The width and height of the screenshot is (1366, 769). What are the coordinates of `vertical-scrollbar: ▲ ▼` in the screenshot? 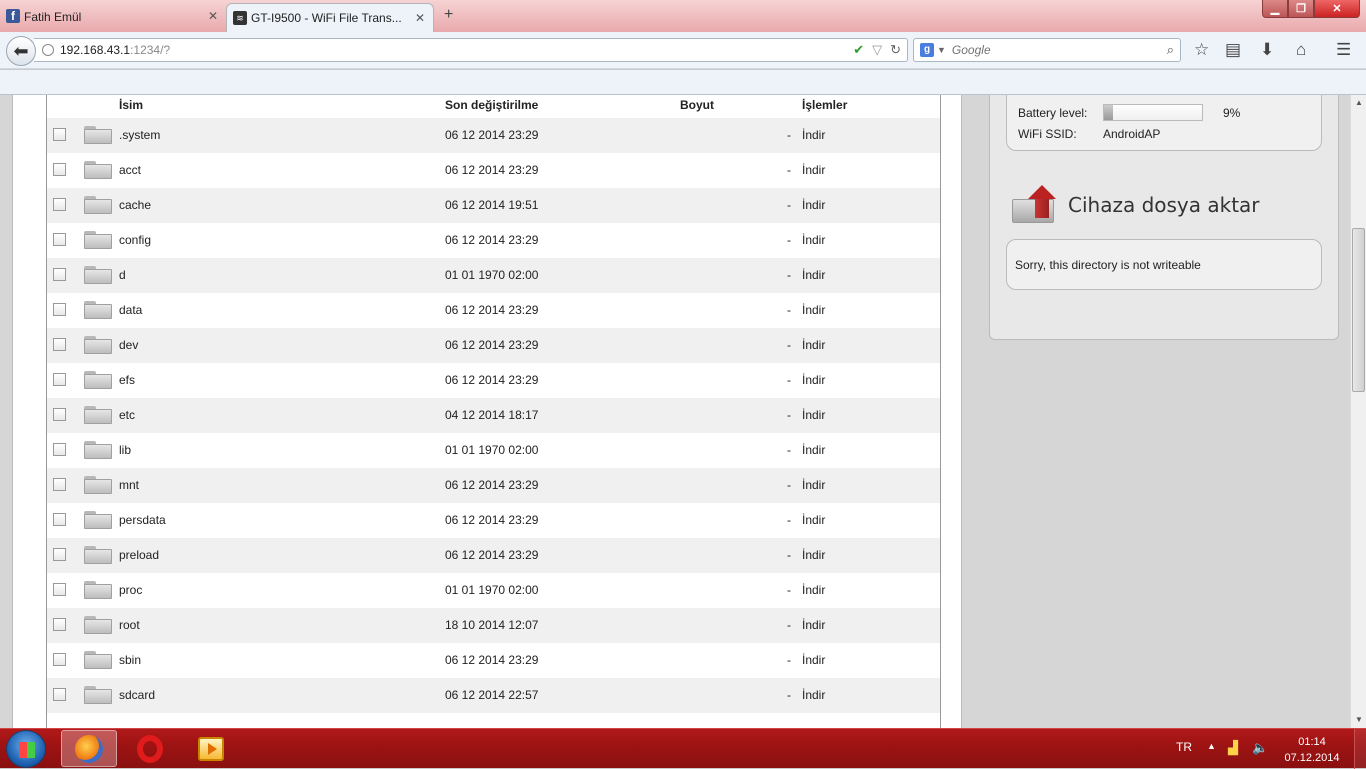 It's located at (1358, 411).